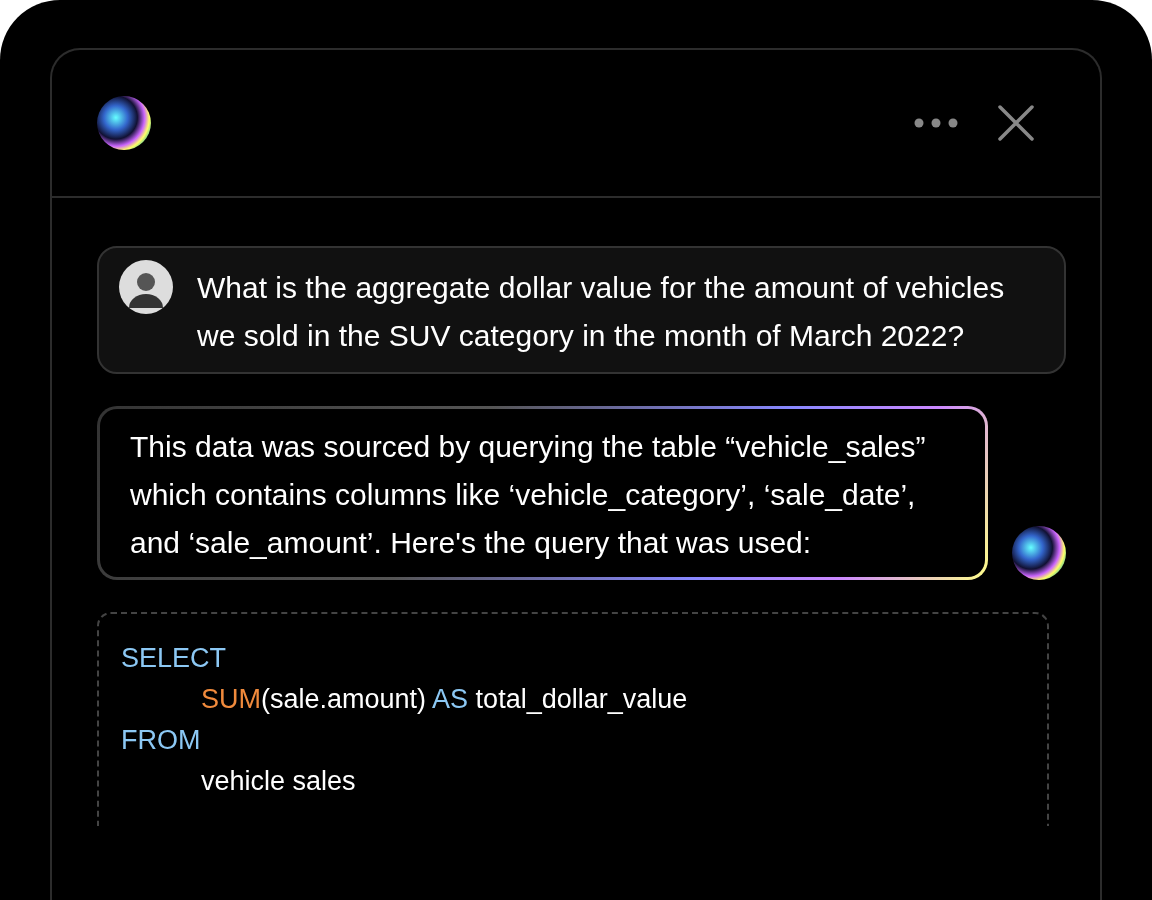 This screenshot has width=1152, height=900. Describe the element at coordinates (601, 312) in the screenshot. I see `user-message-text: What is the aggregate dollar value for the amount of vehicles we sold in the SUV category in the month of March 2022?` at that location.